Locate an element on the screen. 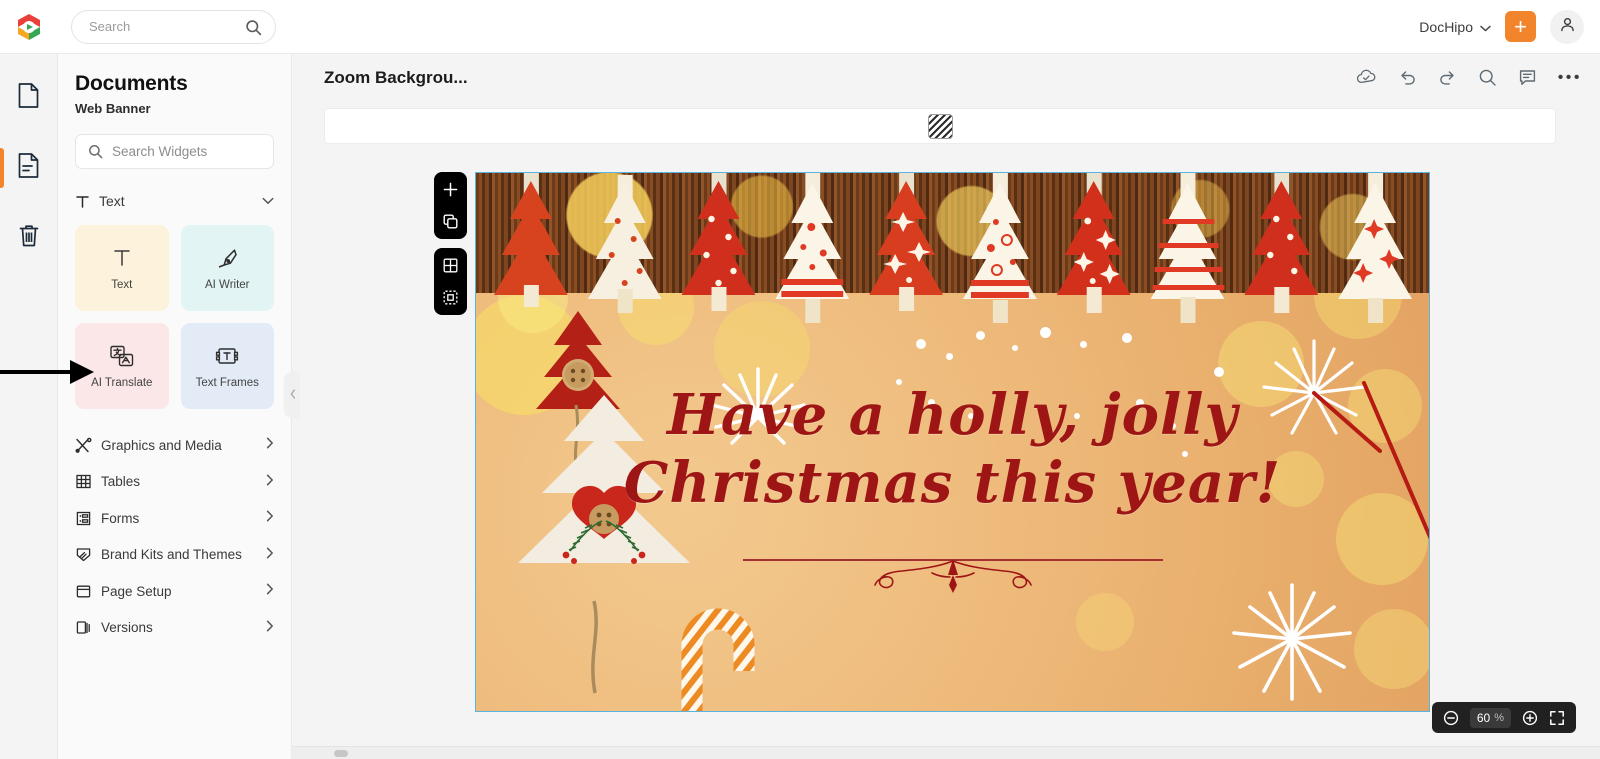  search-widgets-input is located at coordinates (174, 151).